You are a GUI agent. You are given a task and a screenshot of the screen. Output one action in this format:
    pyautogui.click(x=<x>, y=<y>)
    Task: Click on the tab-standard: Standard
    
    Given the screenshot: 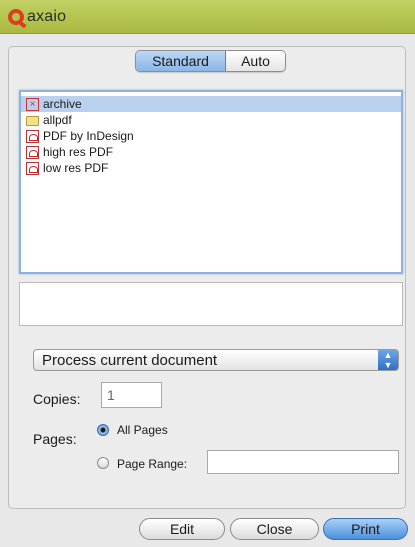 What is the action you would take?
    pyautogui.click(x=181, y=61)
    